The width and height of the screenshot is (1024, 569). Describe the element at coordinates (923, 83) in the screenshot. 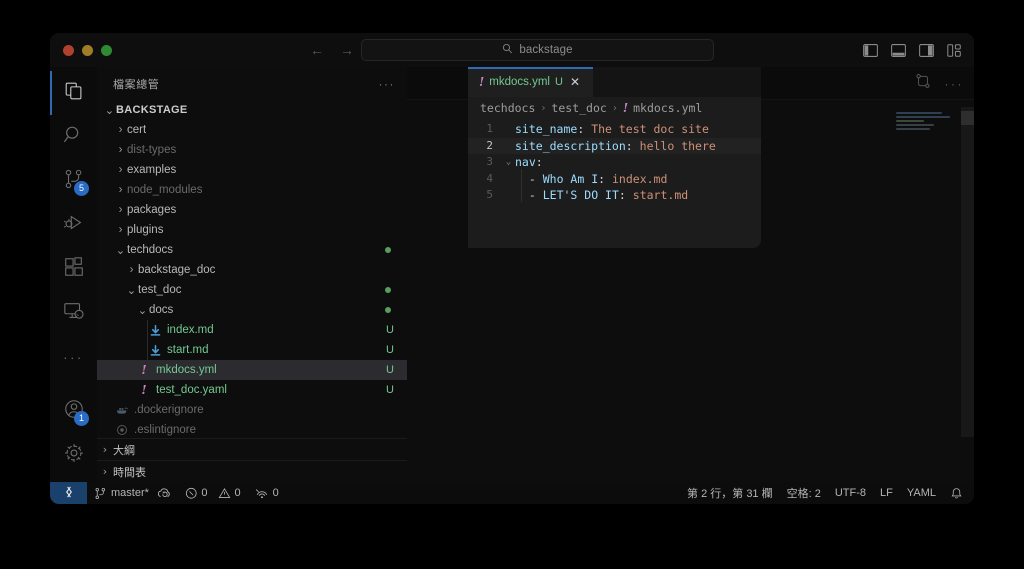

I see `compare-changes-icon` at that location.